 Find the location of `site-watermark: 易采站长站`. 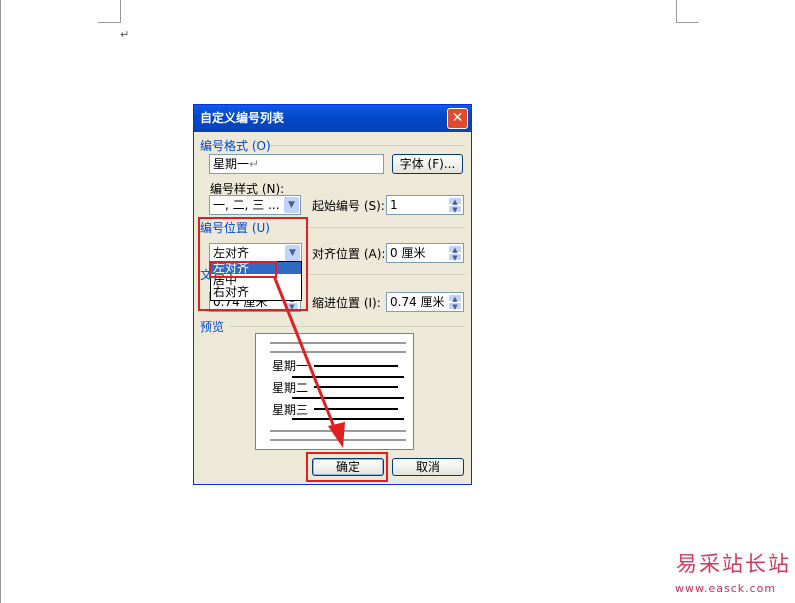

site-watermark: 易采站长站 is located at coordinates (733, 564).